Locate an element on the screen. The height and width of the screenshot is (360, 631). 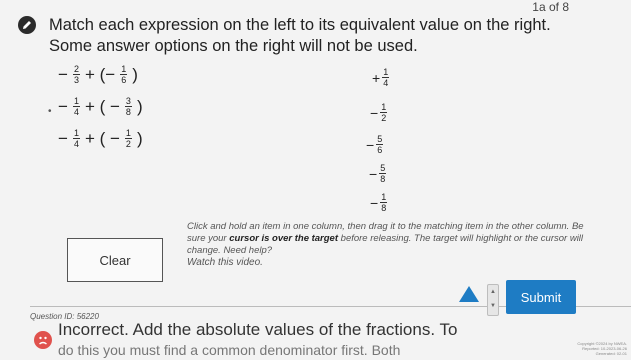
expression-2: − 14 + ( − 38 ) is located at coordinates (100, 106).